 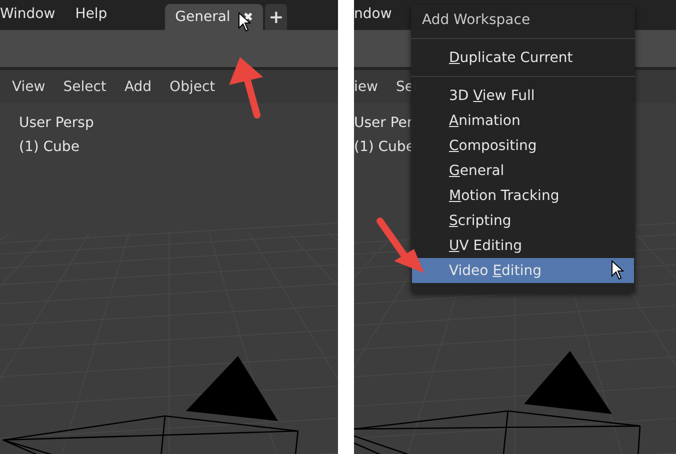 I want to click on add-workspace-button: +, so click(x=276, y=17).